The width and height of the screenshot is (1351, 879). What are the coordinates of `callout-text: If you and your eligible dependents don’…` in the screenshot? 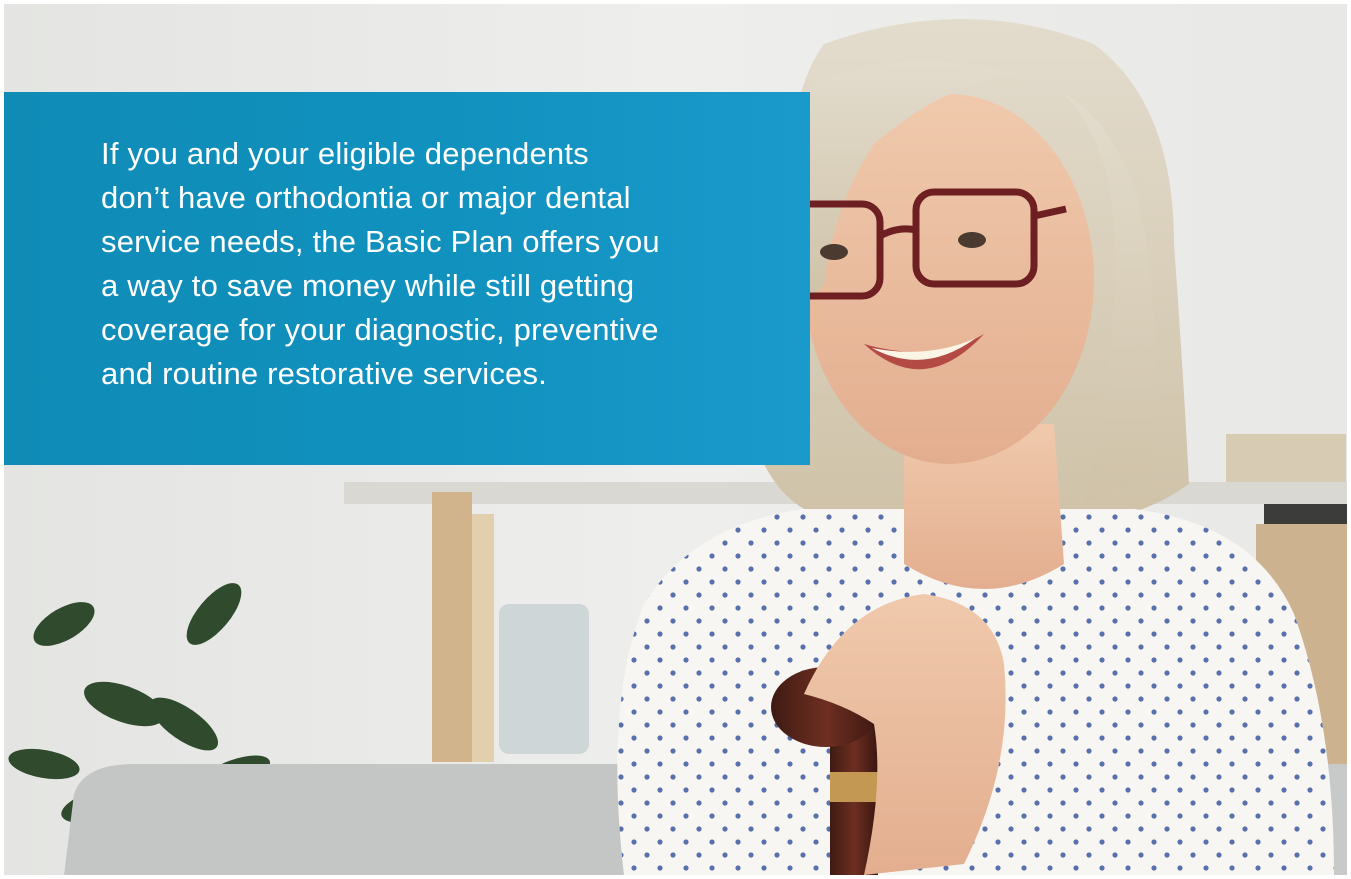 It's located at (380, 263).